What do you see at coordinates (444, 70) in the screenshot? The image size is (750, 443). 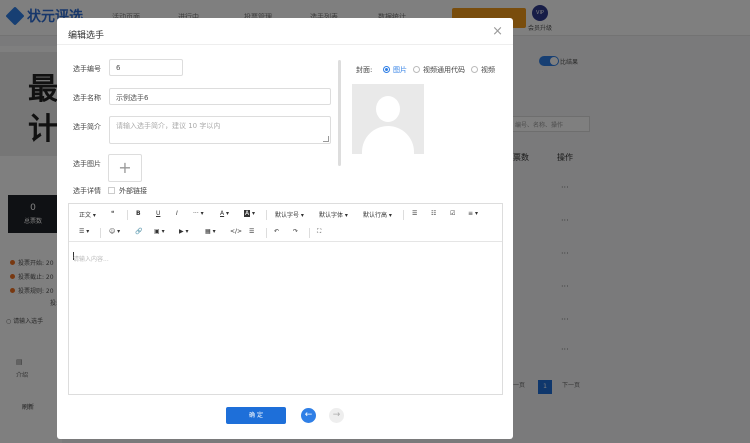 I see `cover-option-video-code: 视频通用代码` at bounding box center [444, 70].